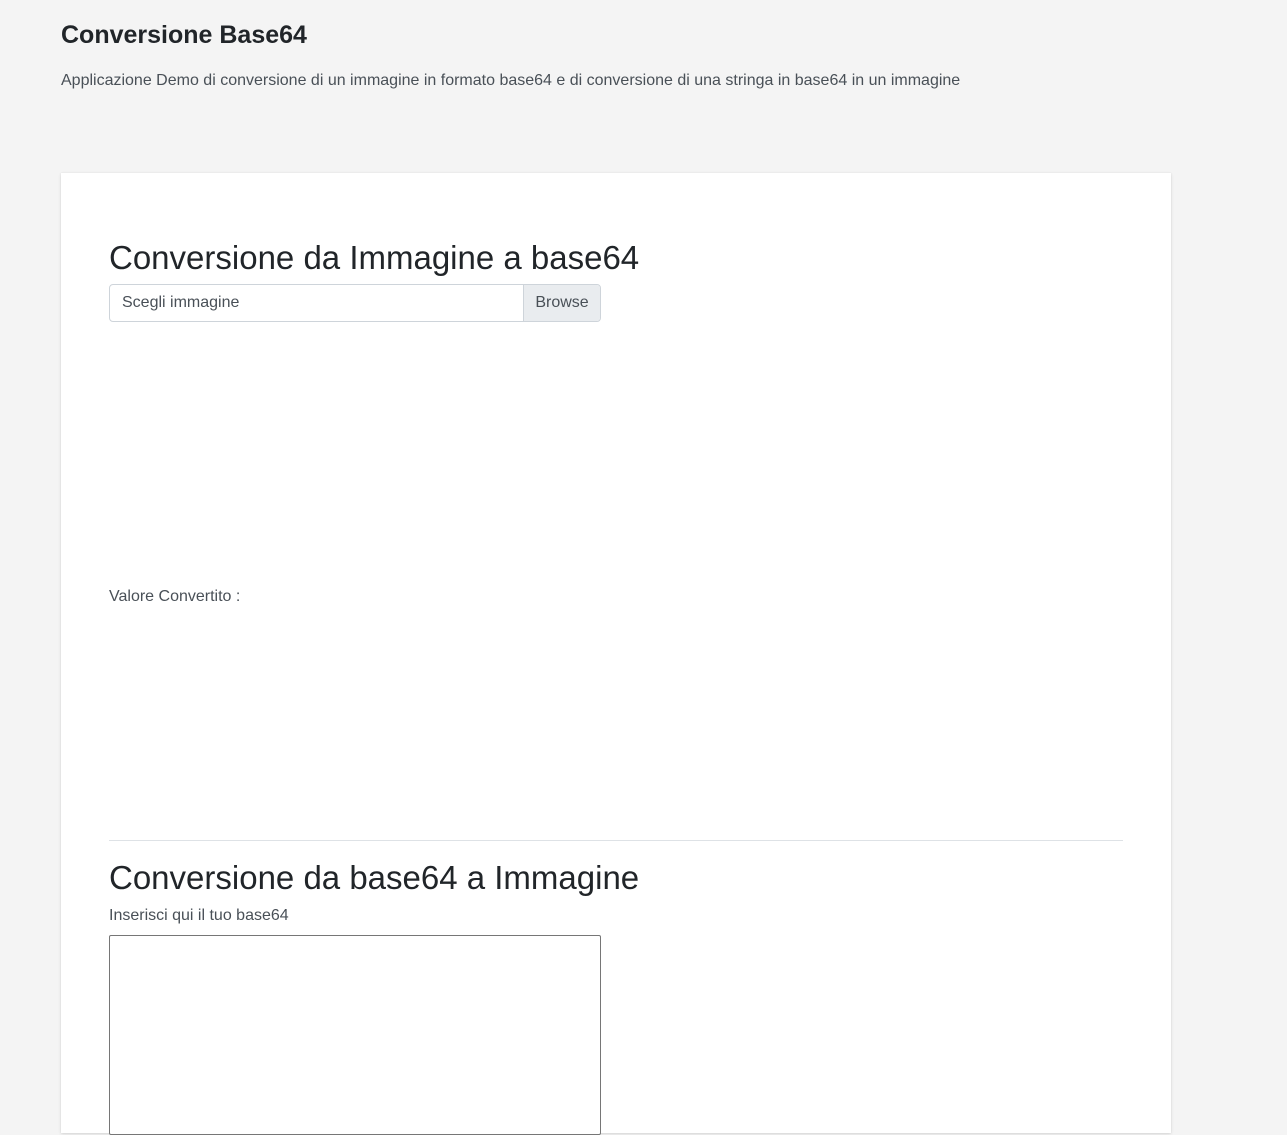 This screenshot has width=1287, height=1135. I want to click on base64-input-textarea, so click(355, 1035).